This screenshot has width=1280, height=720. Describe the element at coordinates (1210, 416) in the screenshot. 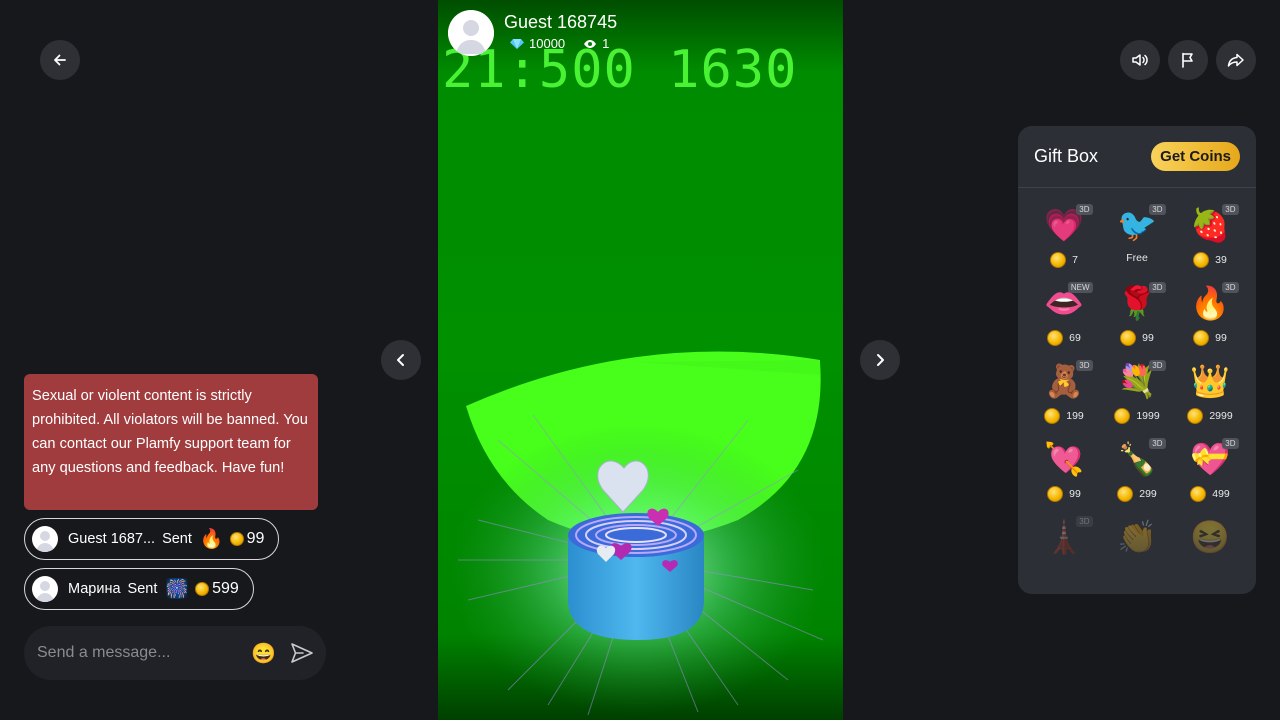

I see `gift-price: 2999` at that location.